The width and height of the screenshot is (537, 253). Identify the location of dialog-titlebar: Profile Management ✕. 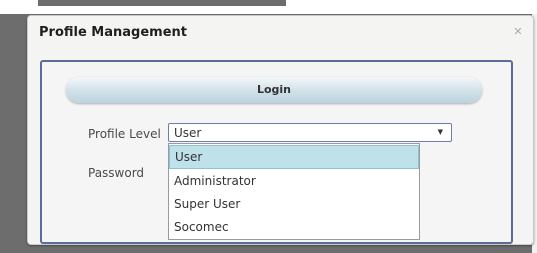
(280, 31).